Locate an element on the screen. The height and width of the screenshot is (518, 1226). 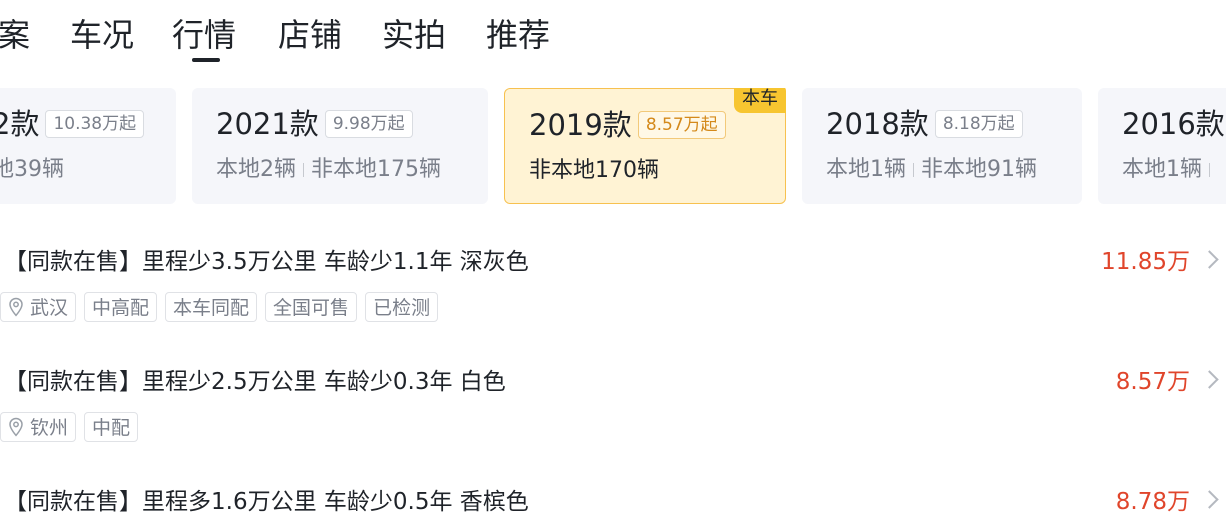
tab-hangqing: 行情 is located at coordinates (204, 35).